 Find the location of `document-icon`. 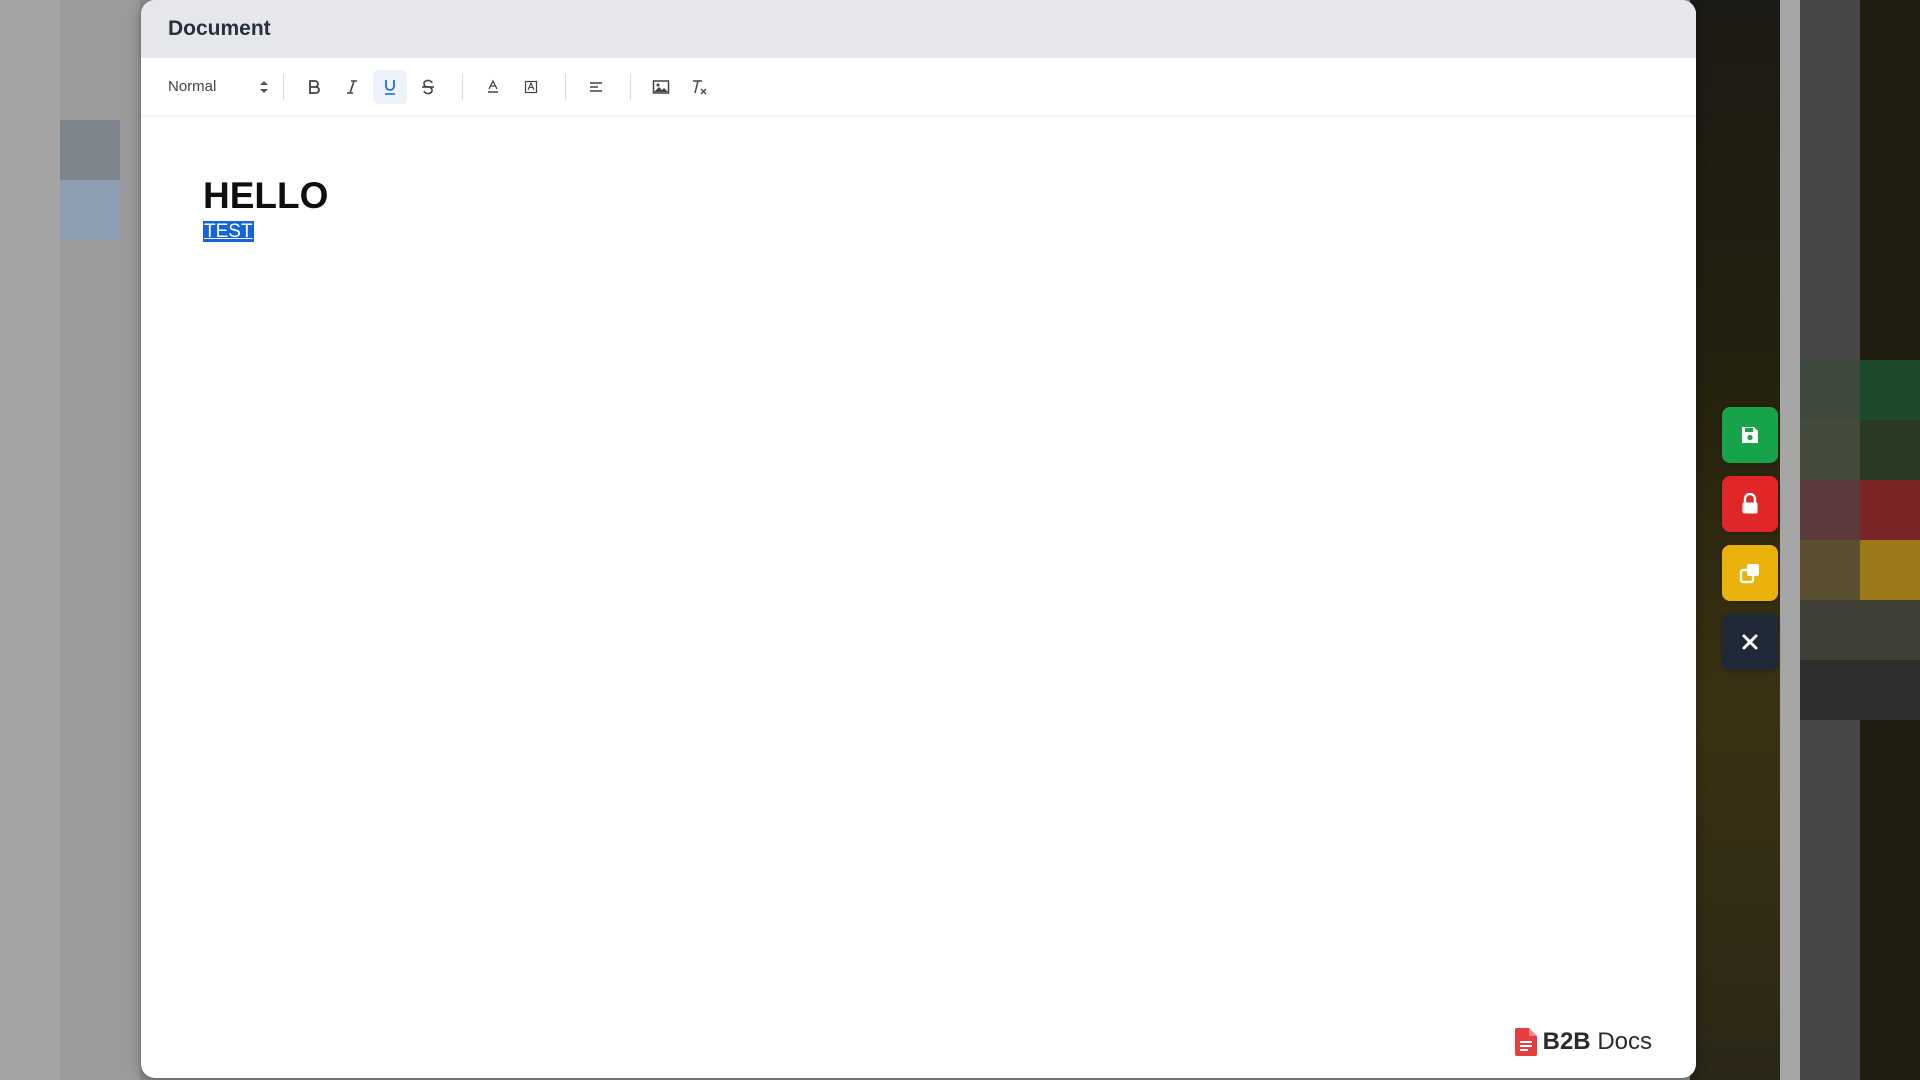

document-icon is located at coordinates (1525, 1042).